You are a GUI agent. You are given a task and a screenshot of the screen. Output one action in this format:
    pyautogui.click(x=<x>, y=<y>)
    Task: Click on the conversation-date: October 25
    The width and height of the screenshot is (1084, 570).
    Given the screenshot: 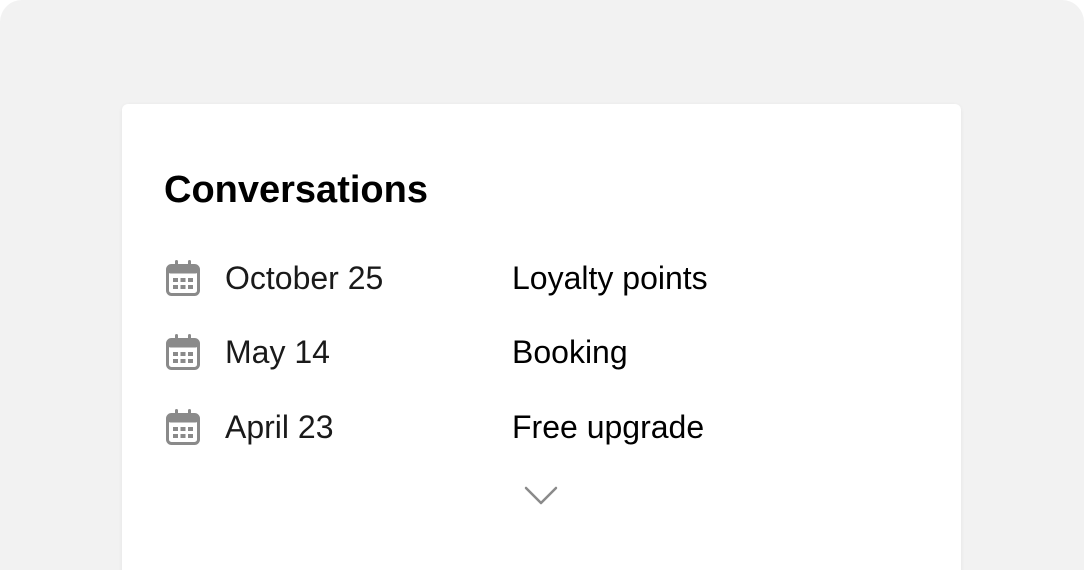 What is the action you would take?
    pyautogui.click(x=304, y=278)
    